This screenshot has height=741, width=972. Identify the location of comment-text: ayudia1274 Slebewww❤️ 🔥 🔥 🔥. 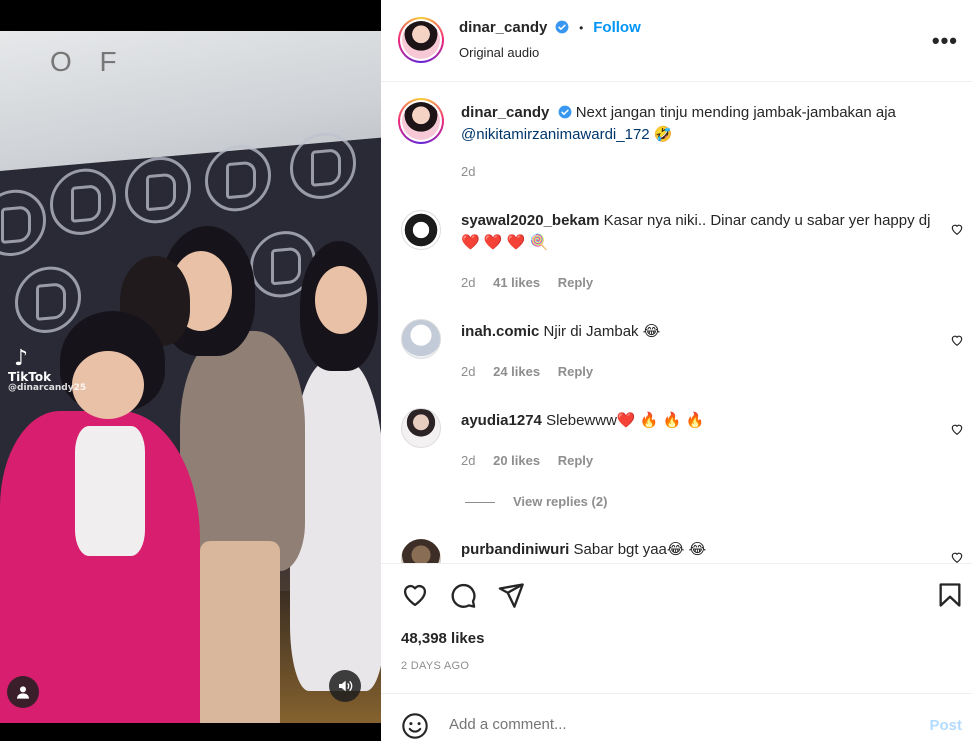
(696, 421).